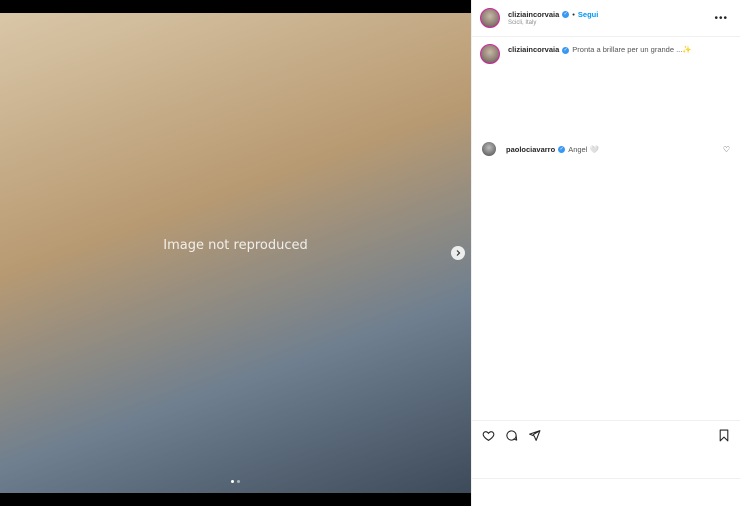 Image resolution: width=740 pixels, height=506 pixels. What do you see at coordinates (490, 18) in the screenshot?
I see `author-avatar` at bounding box center [490, 18].